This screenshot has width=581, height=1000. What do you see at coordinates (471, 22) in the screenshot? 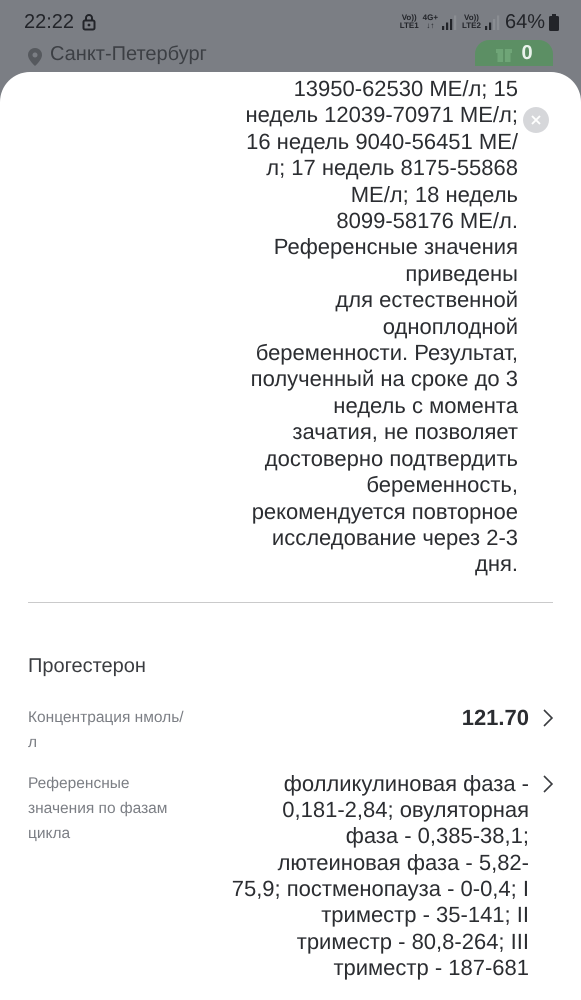
I see `volte-label: Vo)) LTE2` at bounding box center [471, 22].